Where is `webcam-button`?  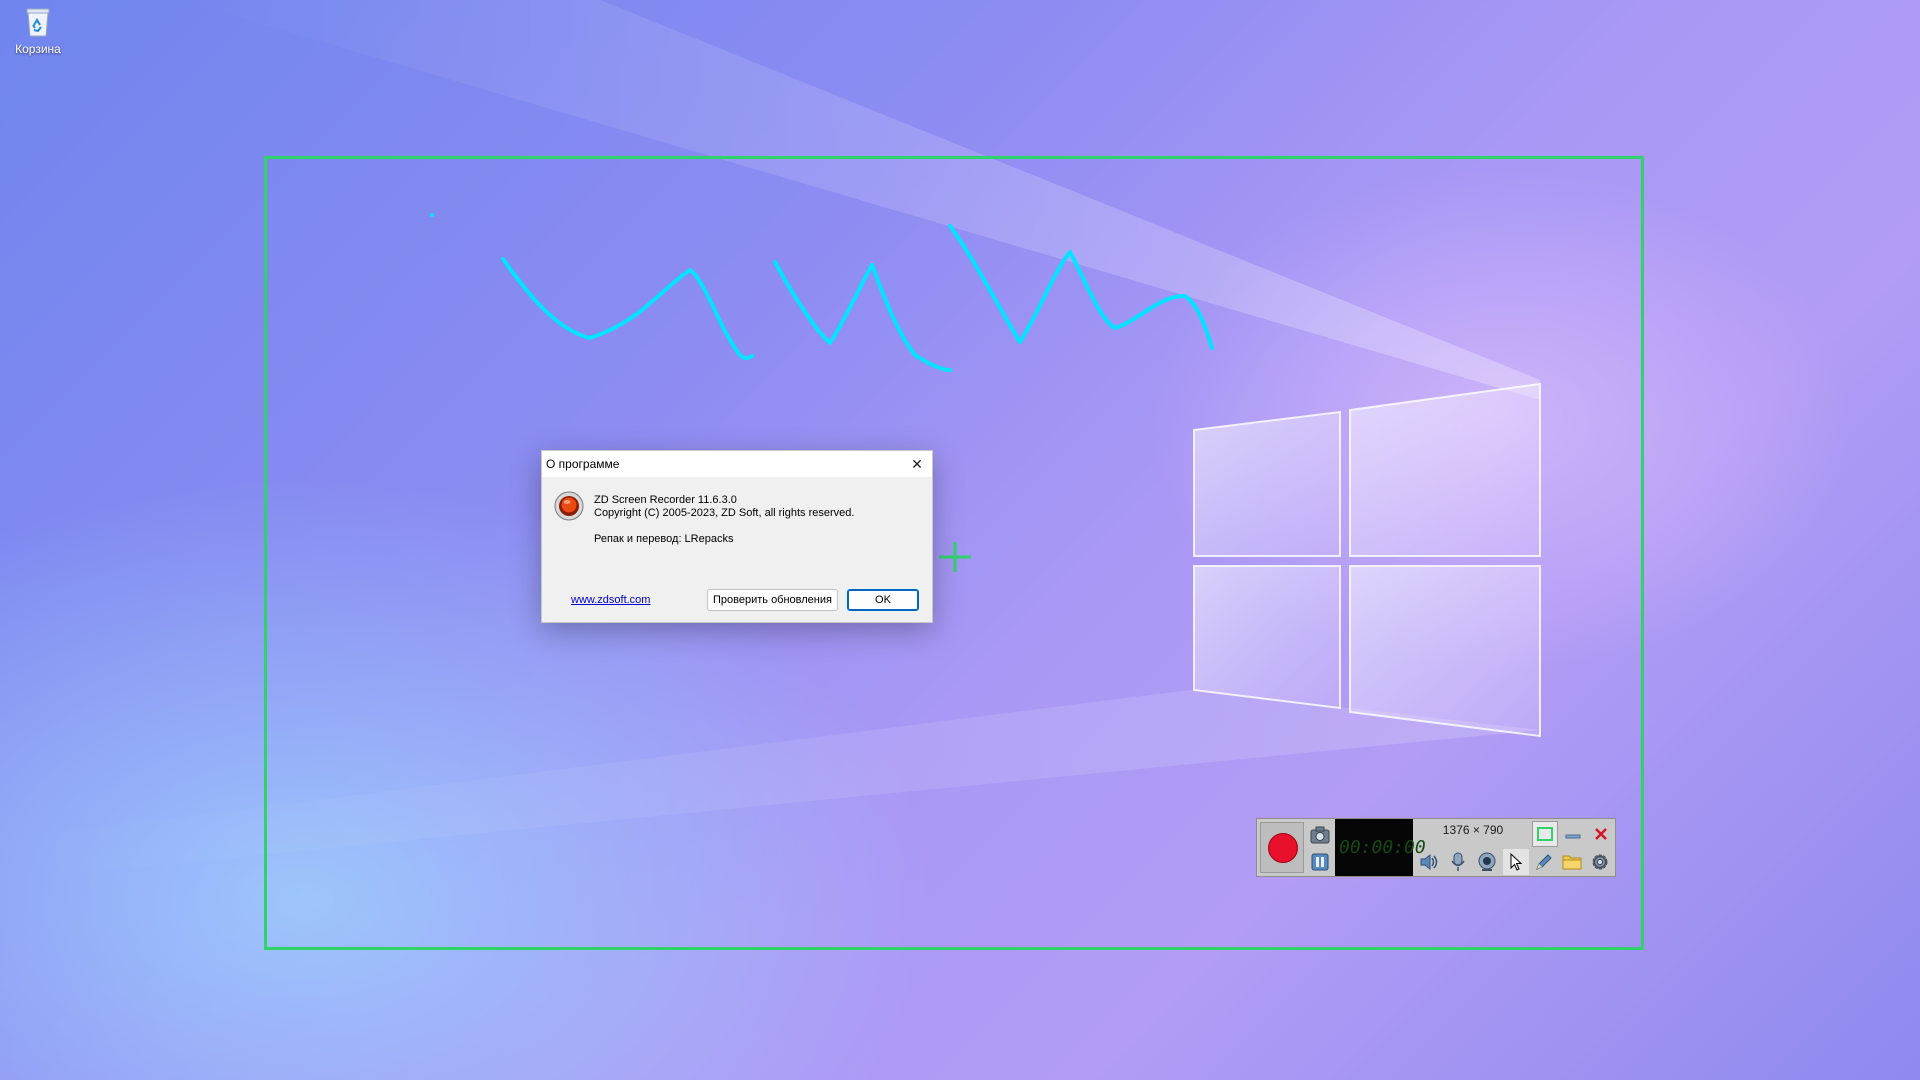
webcam-button is located at coordinates (1487, 862).